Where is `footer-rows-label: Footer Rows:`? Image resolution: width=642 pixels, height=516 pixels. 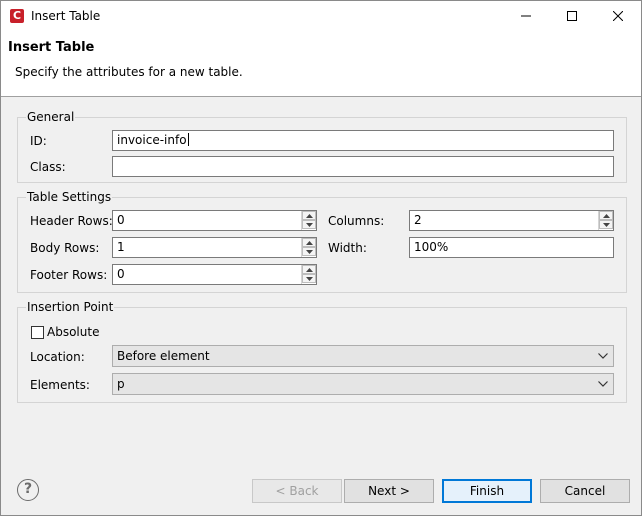 footer-rows-label: Footer Rows: is located at coordinates (69, 275).